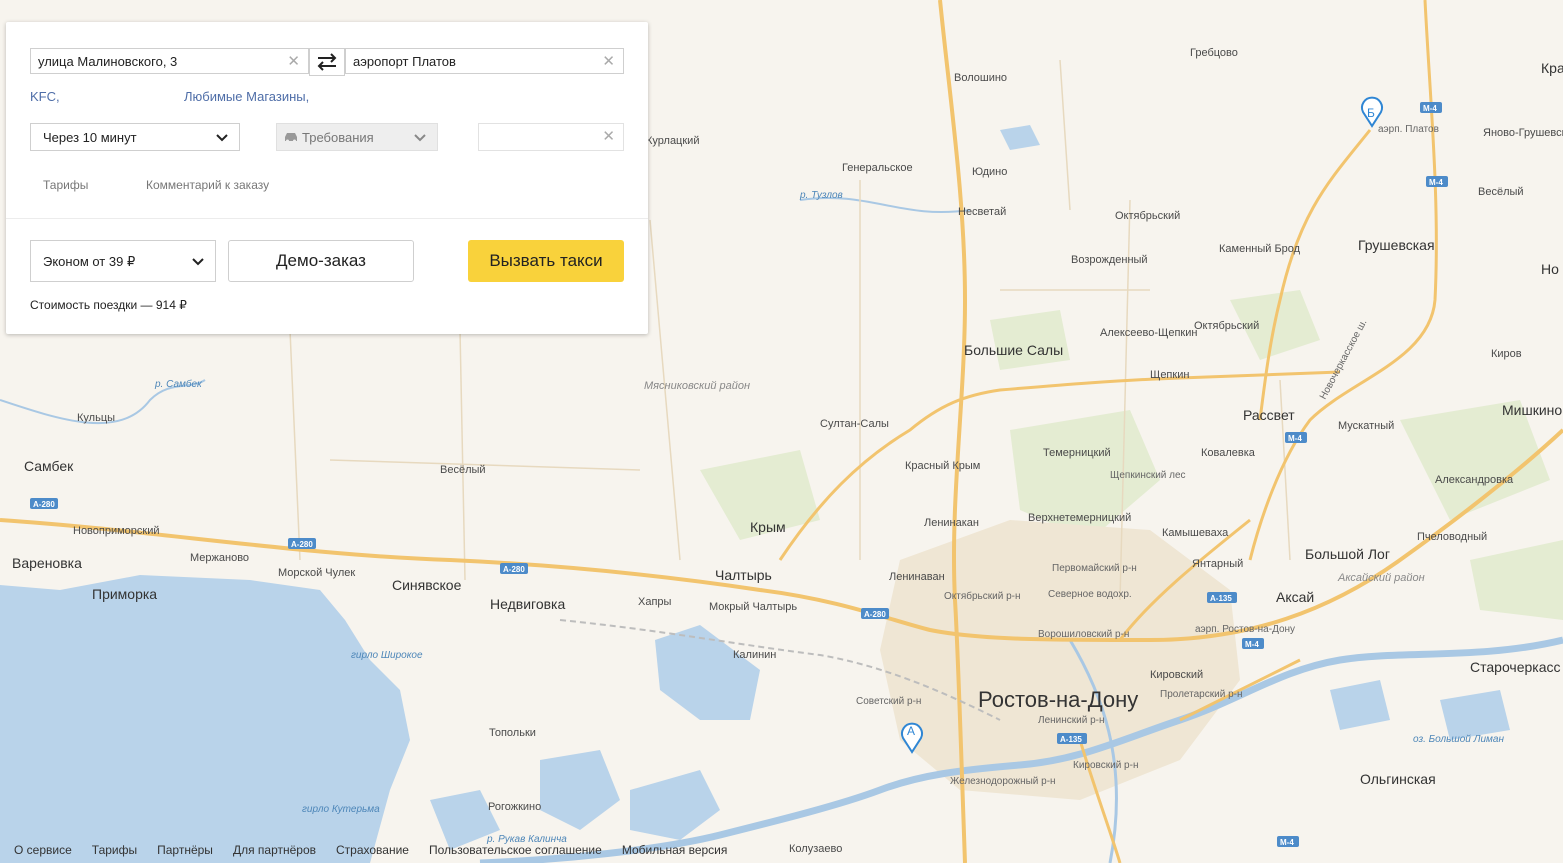 This screenshot has width=1563, height=863. What do you see at coordinates (815, 849) in the screenshot?
I see `svg-text: Колузаево` at bounding box center [815, 849].